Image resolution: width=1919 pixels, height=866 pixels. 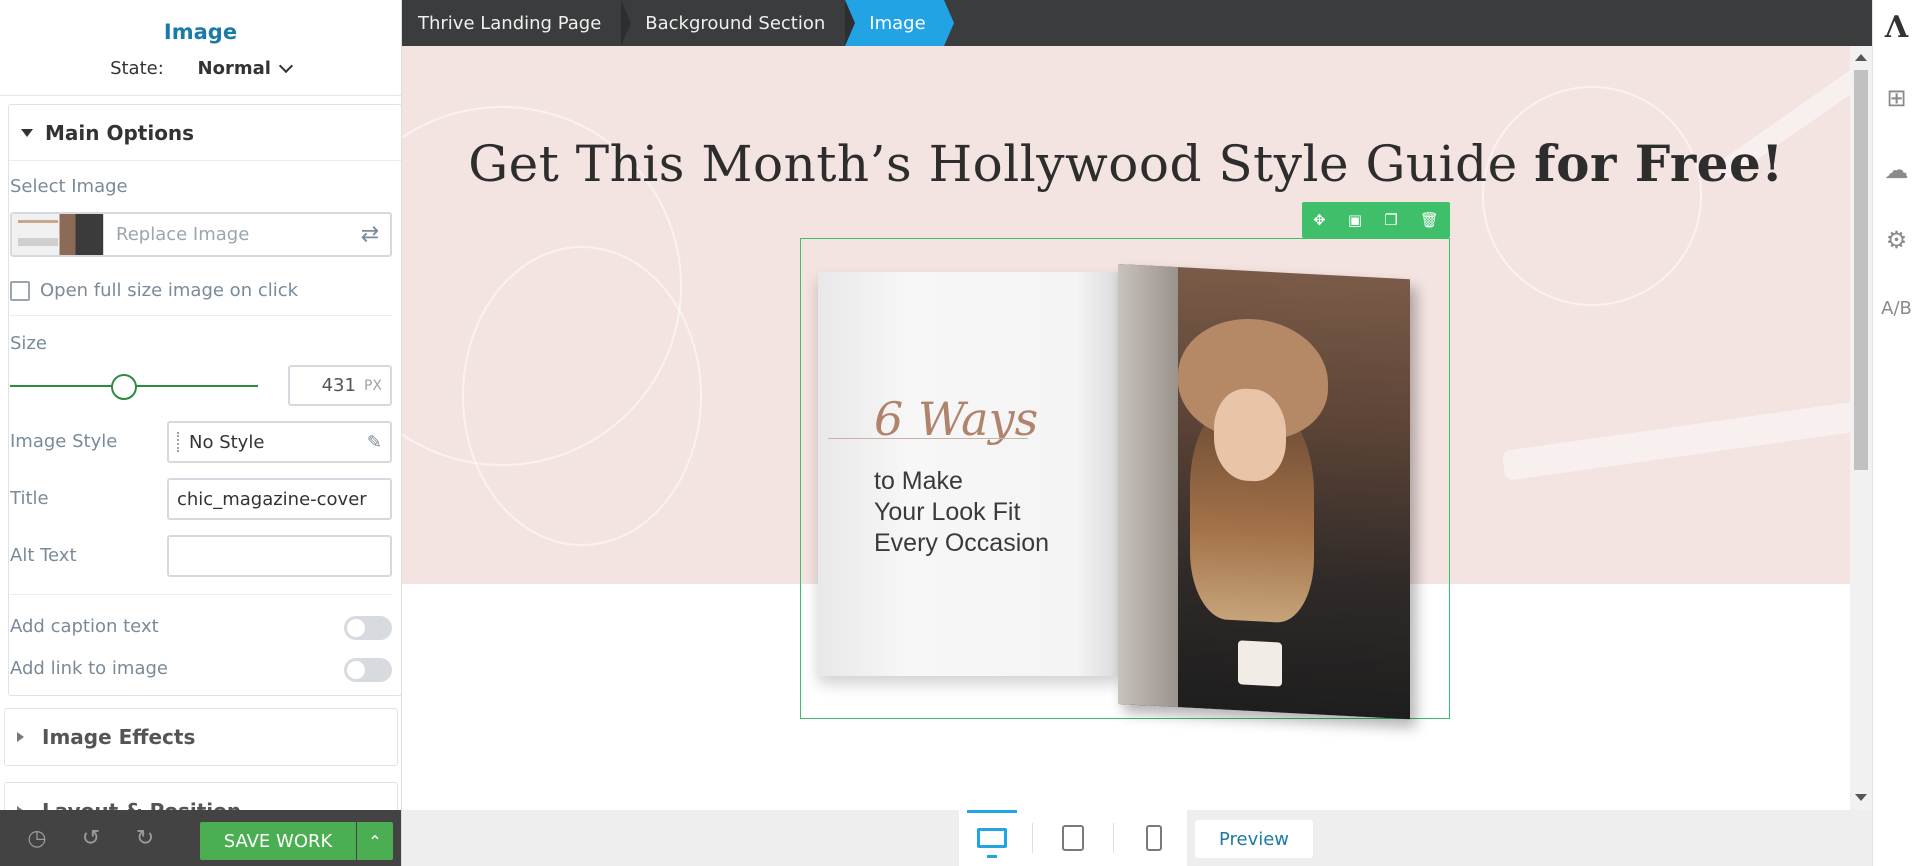 What do you see at coordinates (179, 442) in the screenshot?
I see `drag-handle-icon` at bounding box center [179, 442].